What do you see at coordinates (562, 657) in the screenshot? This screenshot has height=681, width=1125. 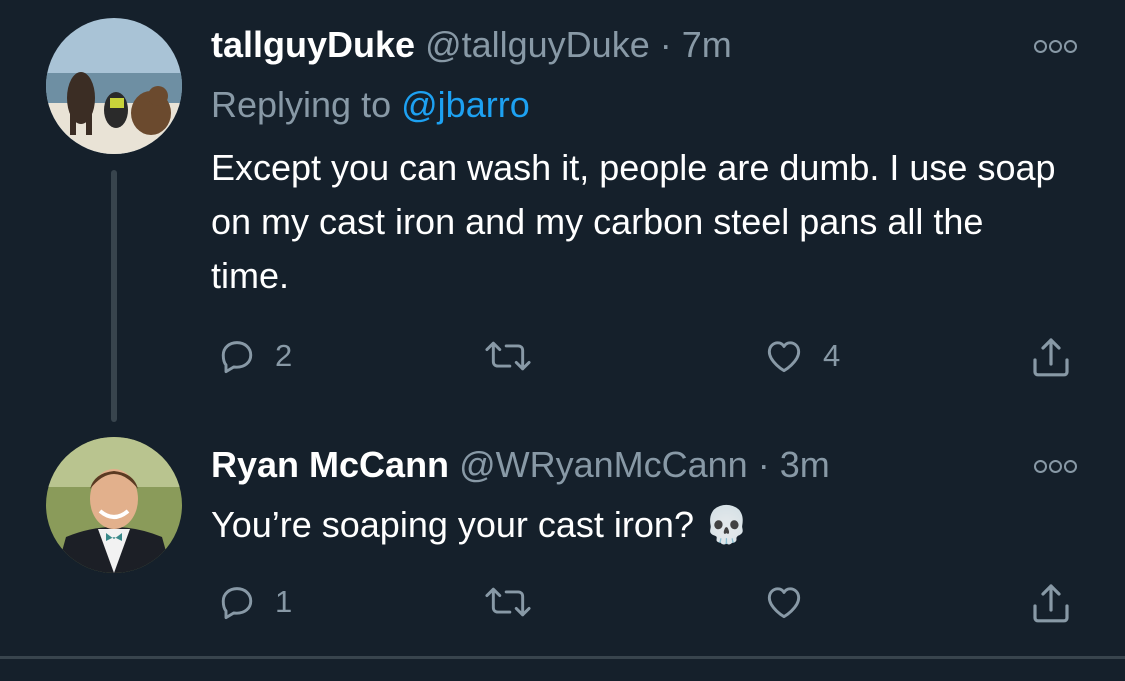 I see `divider` at bounding box center [562, 657].